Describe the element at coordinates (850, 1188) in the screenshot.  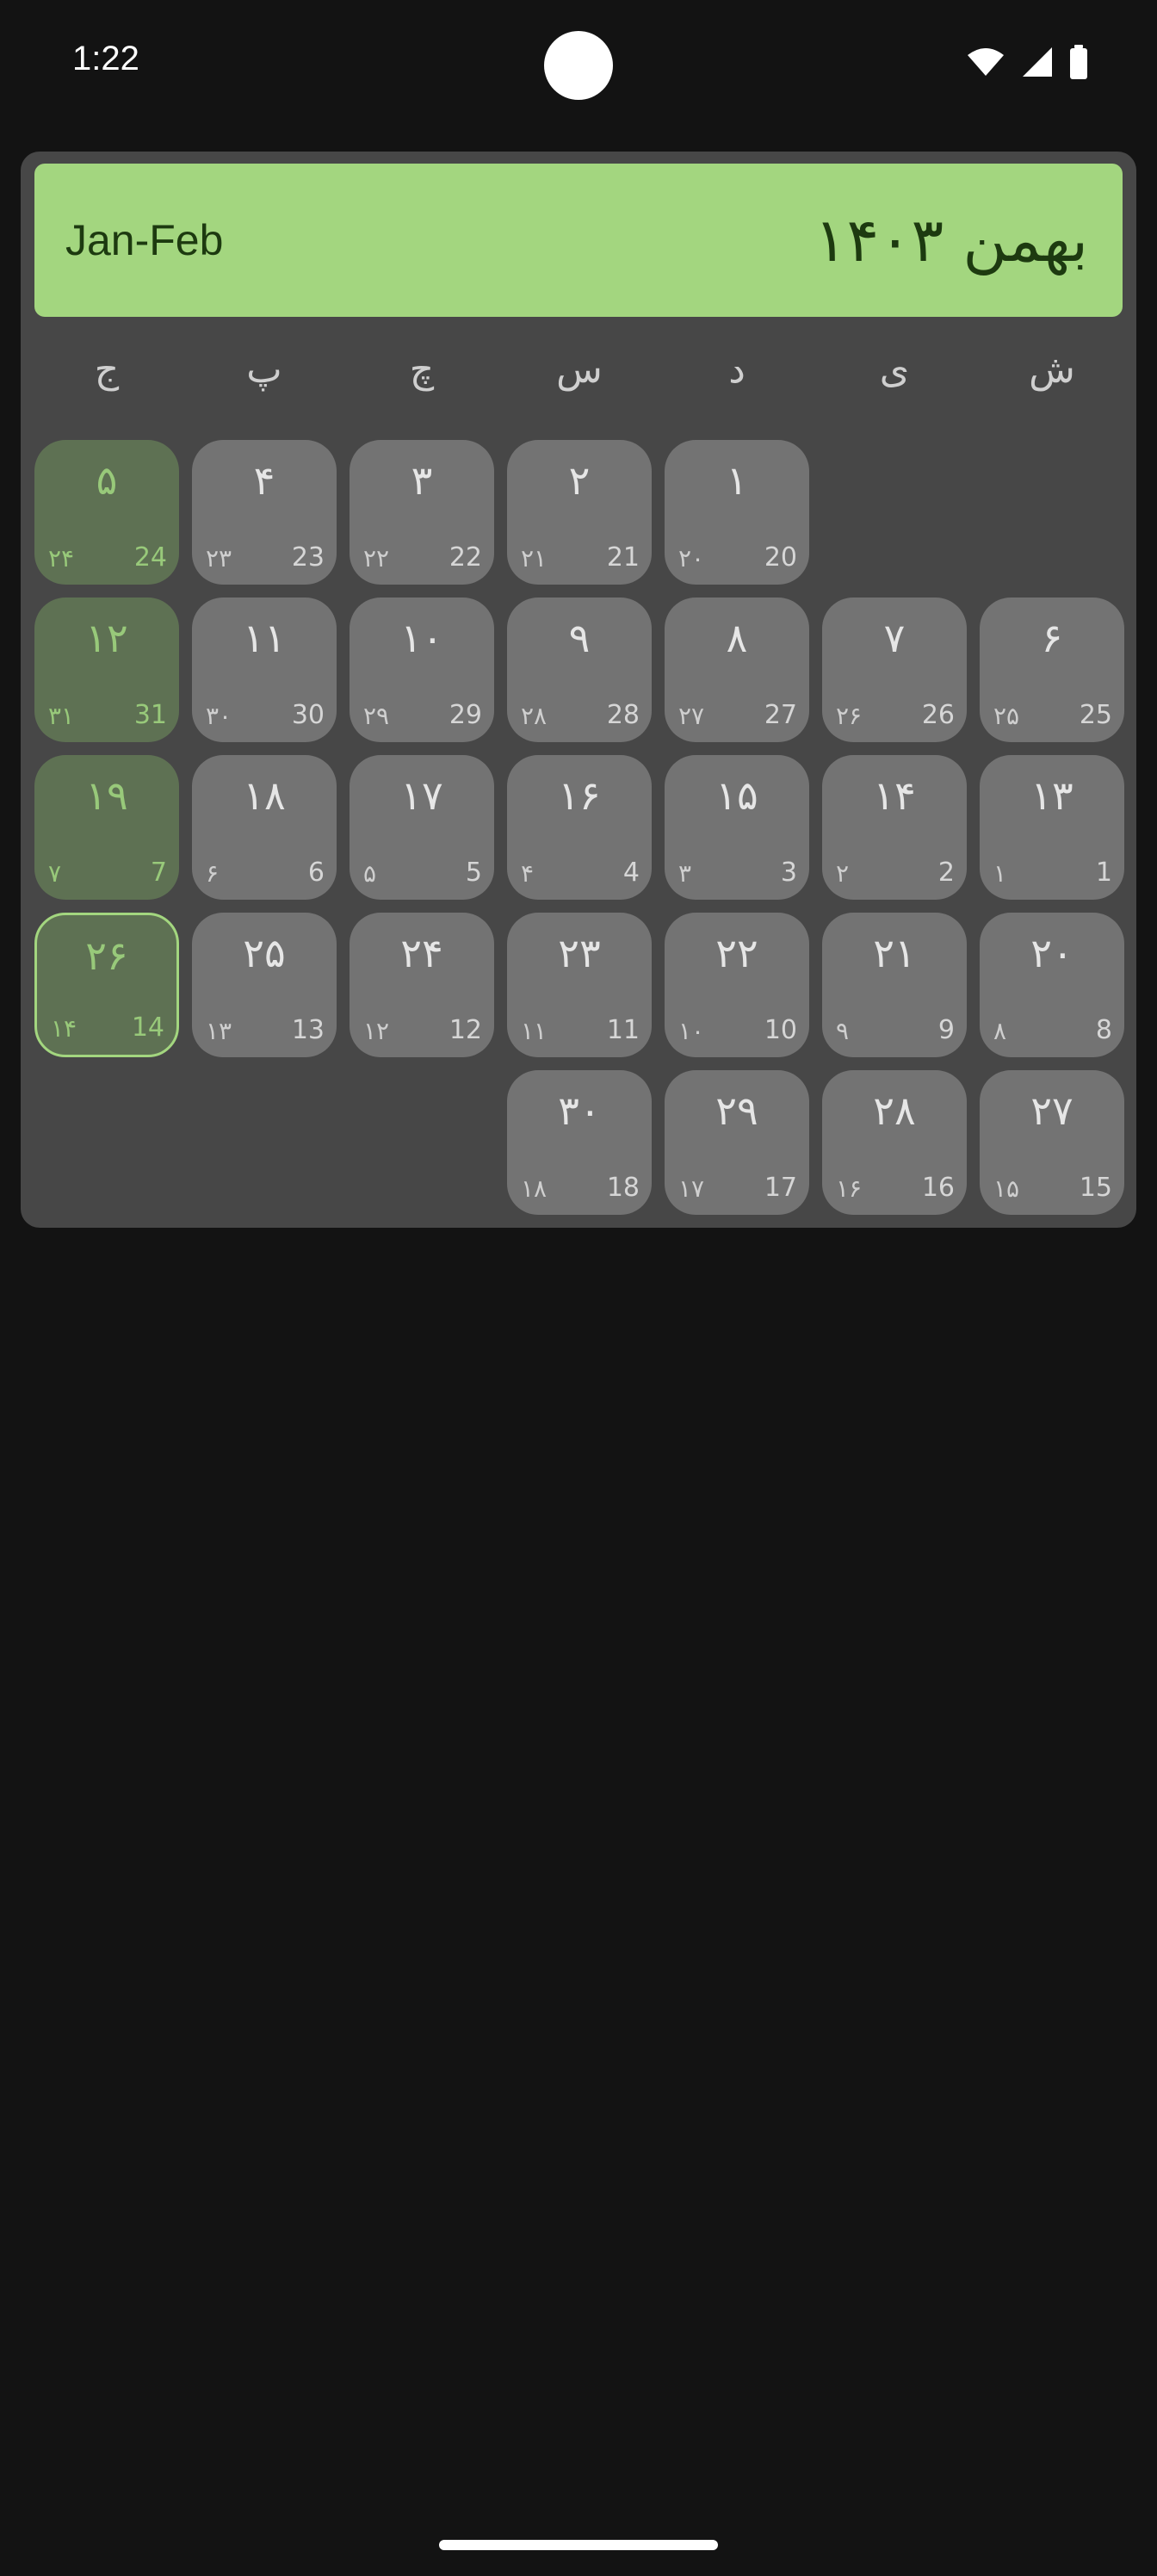
I see `gregorian-day-persian-digits: ۱۶` at that location.